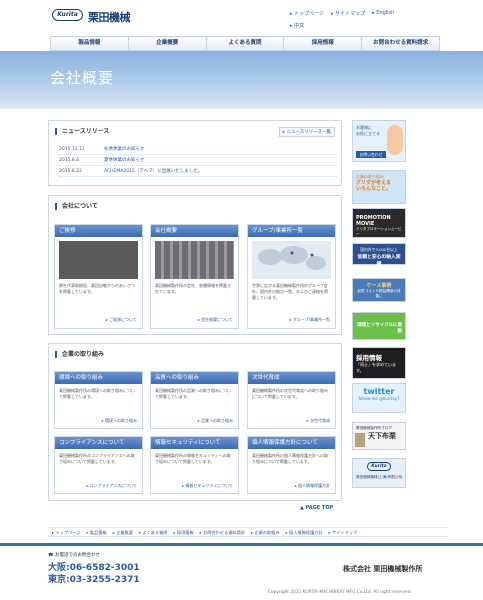 The height and width of the screenshot is (600, 483). I want to click on catalog-banner: 企業の取り組み グリダが考える いろんなこと。, so click(379, 187).